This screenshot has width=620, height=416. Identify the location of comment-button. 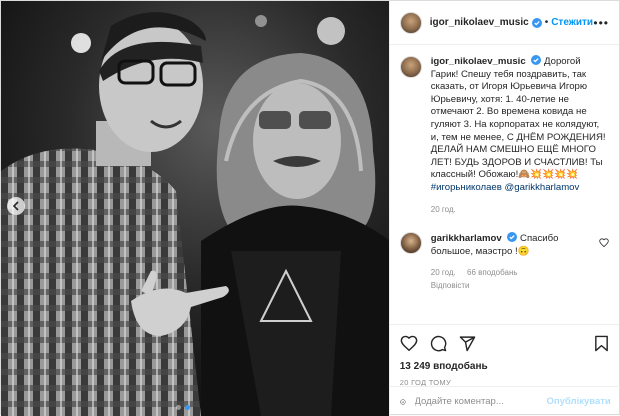
(438, 343).